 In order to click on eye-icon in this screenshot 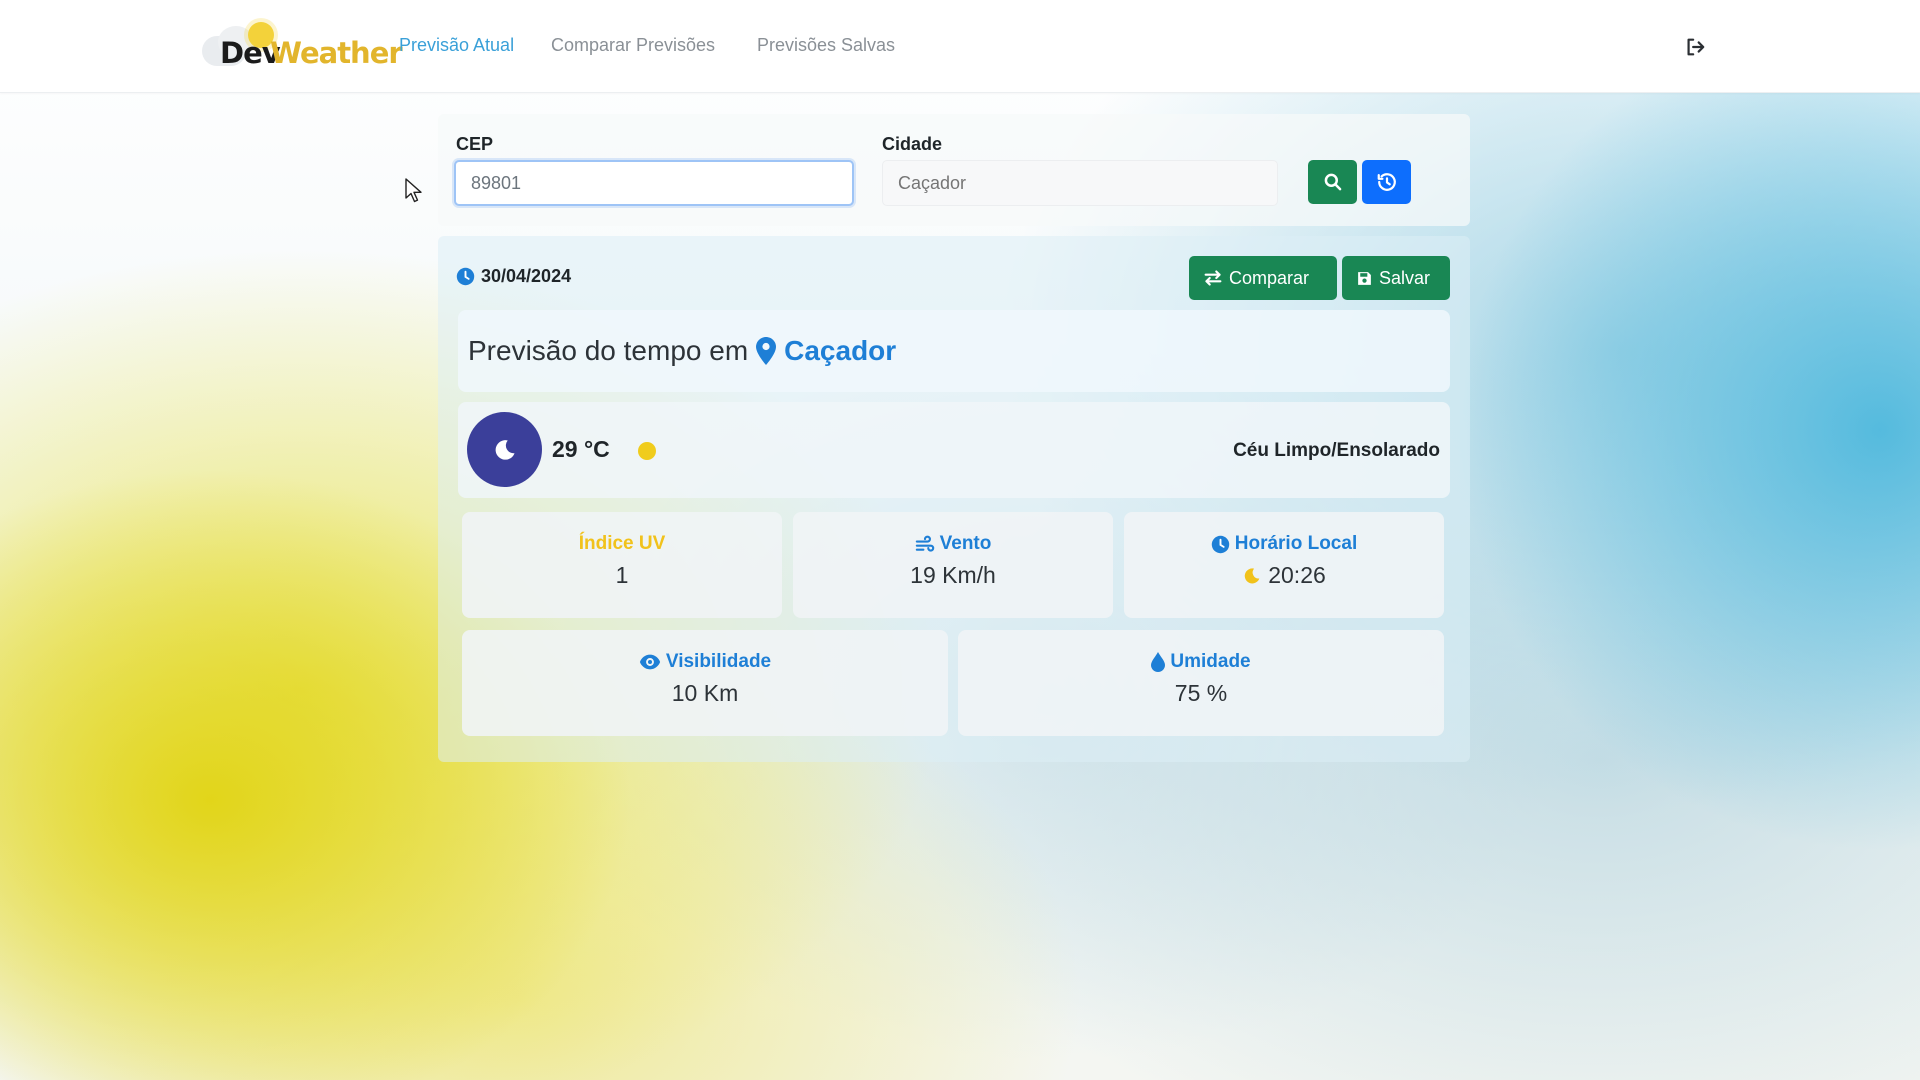, I will do `click(649, 662)`.